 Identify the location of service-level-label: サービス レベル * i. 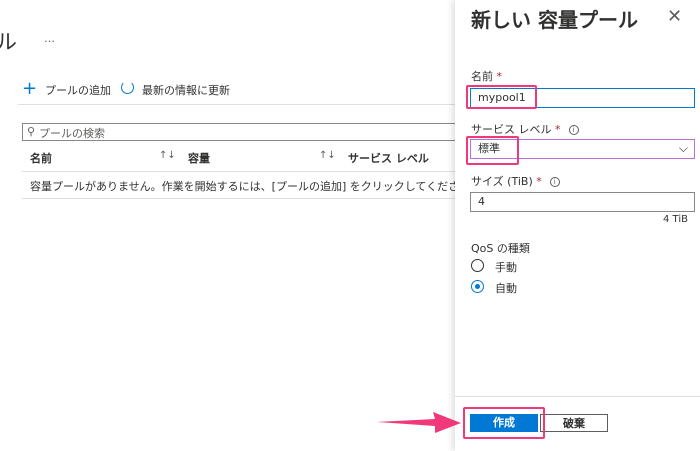
(525, 129).